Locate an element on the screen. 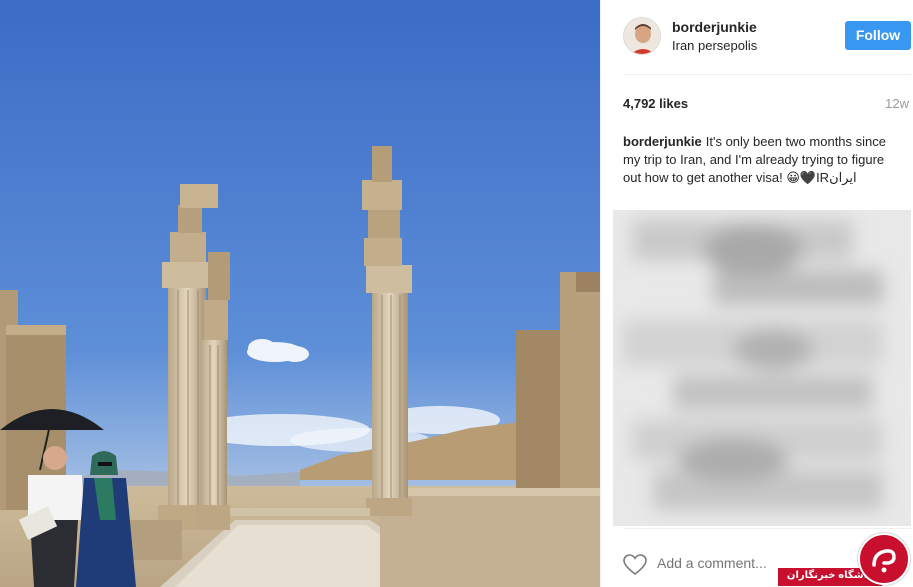 Image resolution: width=913 pixels, height=587 pixels. username-link: borderjunkie is located at coordinates (714, 27).